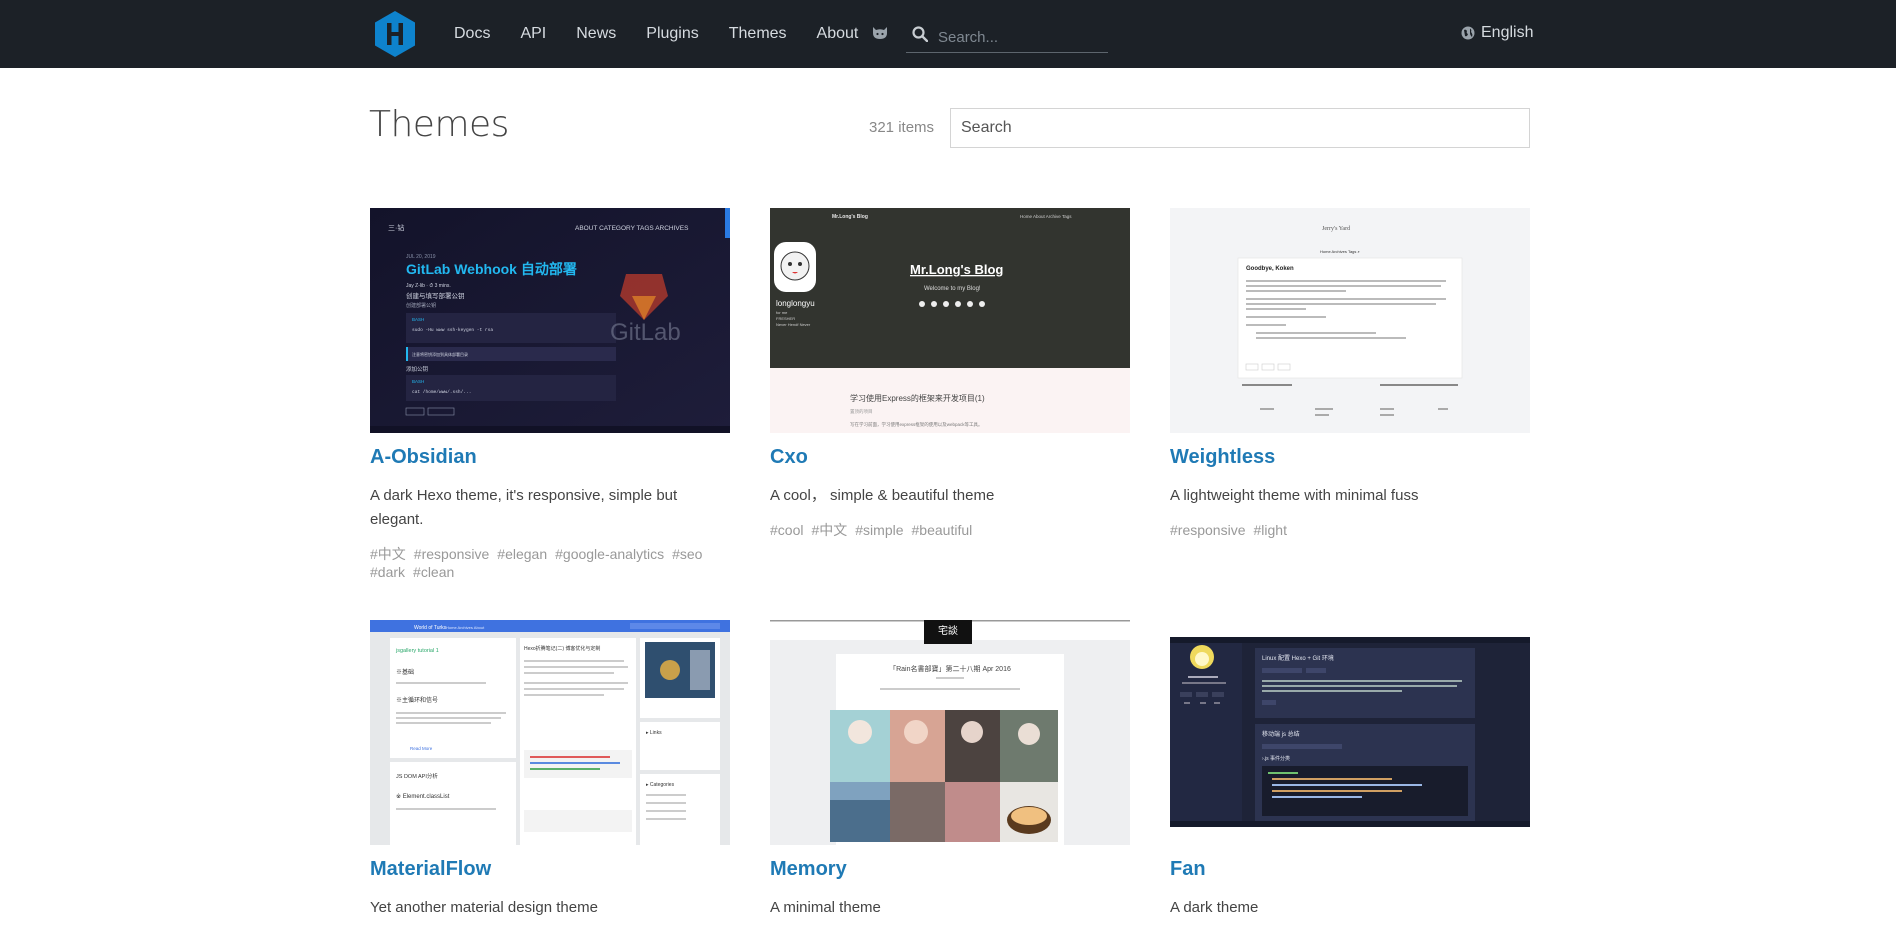  I want to click on site-search-input, so click(1020, 37).